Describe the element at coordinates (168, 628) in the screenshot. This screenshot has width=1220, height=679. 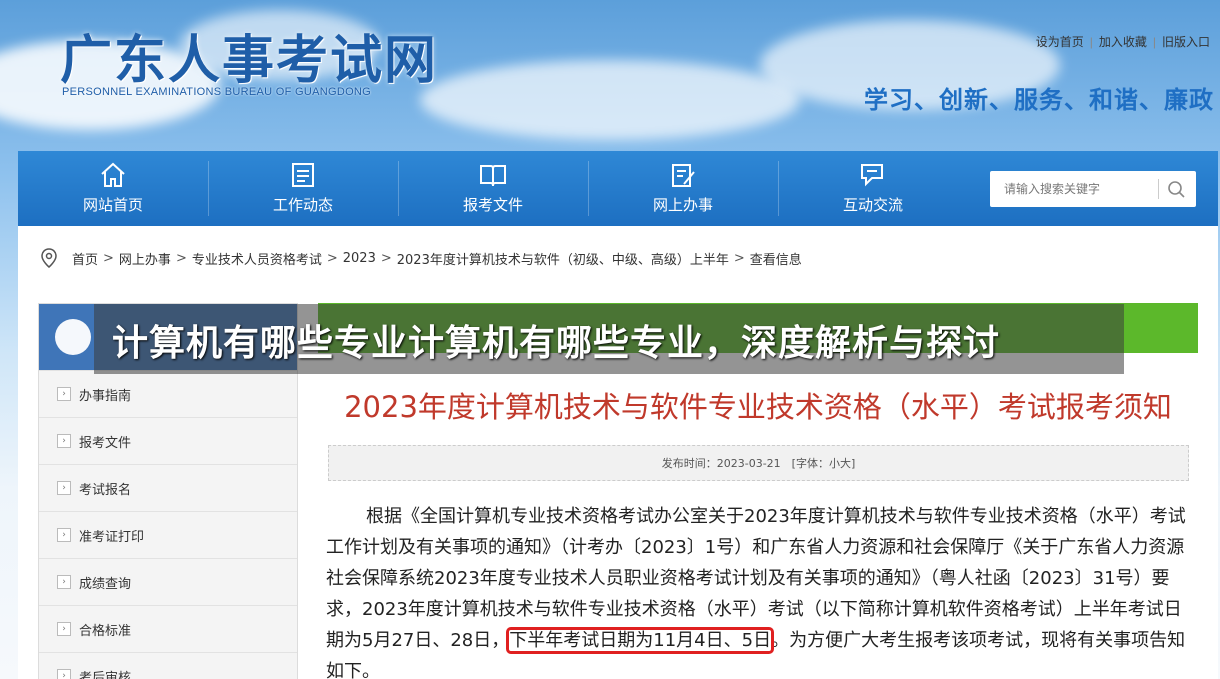
I see `sidebar-item-pass-standard: › 合格标准` at that location.